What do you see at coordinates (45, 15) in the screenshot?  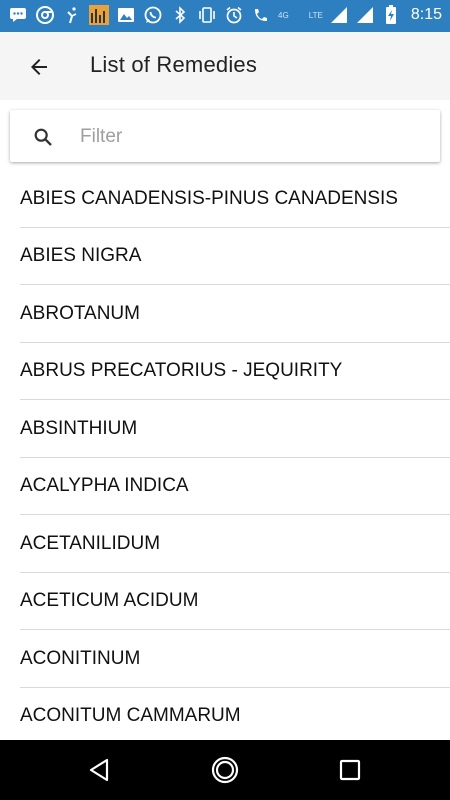 I see `chrome-icon` at bounding box center [45, 15].